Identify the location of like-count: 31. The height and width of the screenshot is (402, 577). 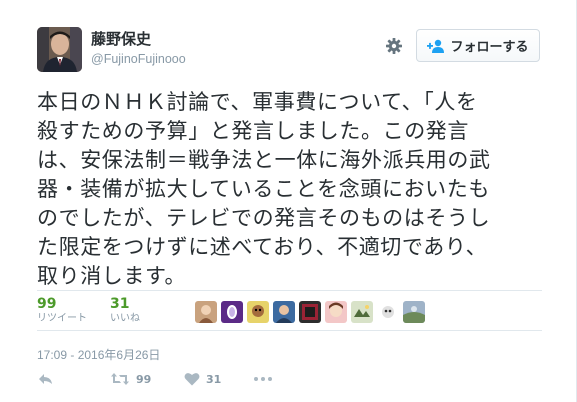
(120, 304).